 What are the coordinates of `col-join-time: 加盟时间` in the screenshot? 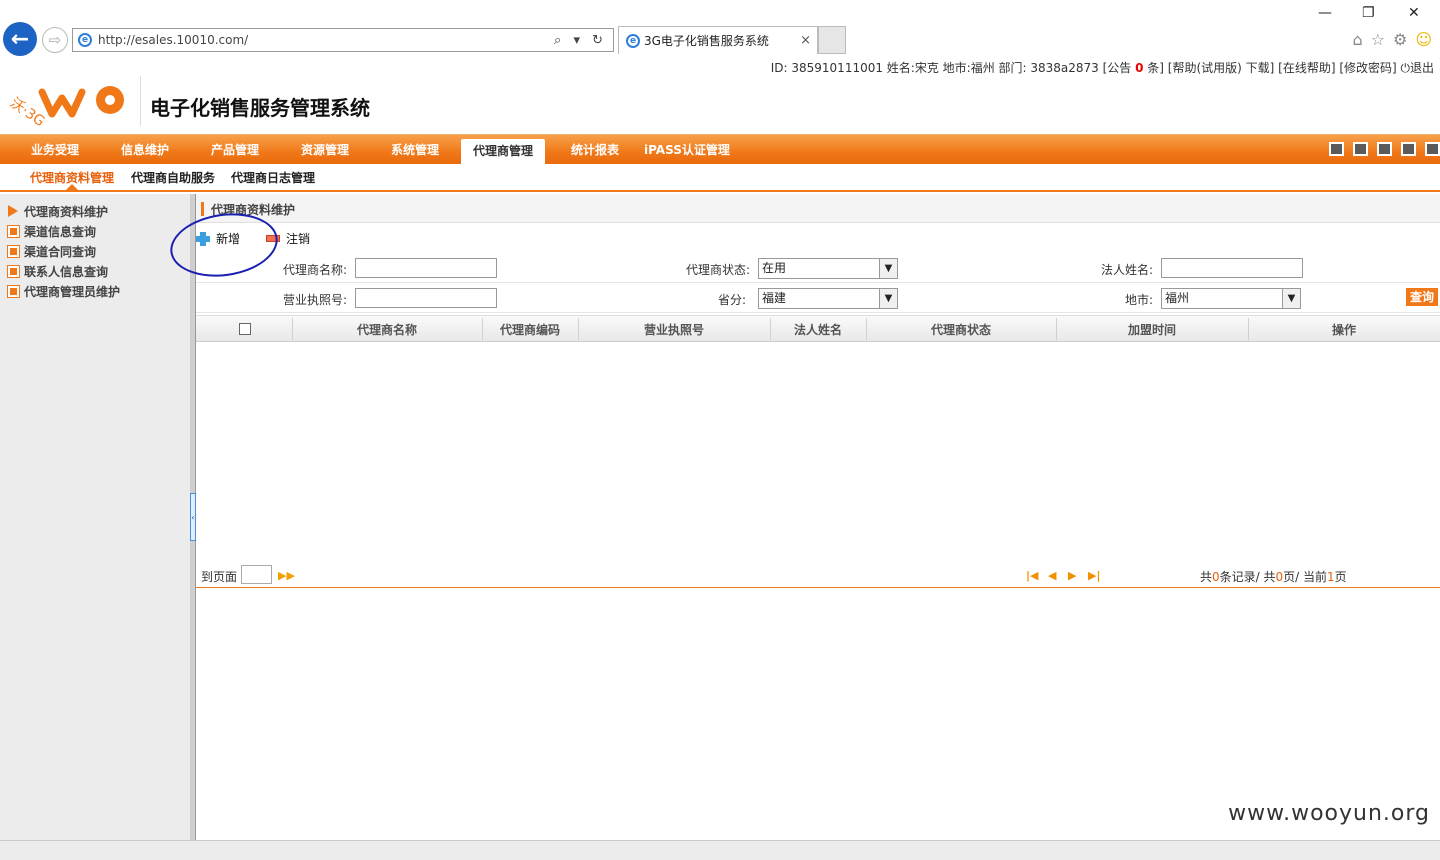 It's located at (1152, 329).